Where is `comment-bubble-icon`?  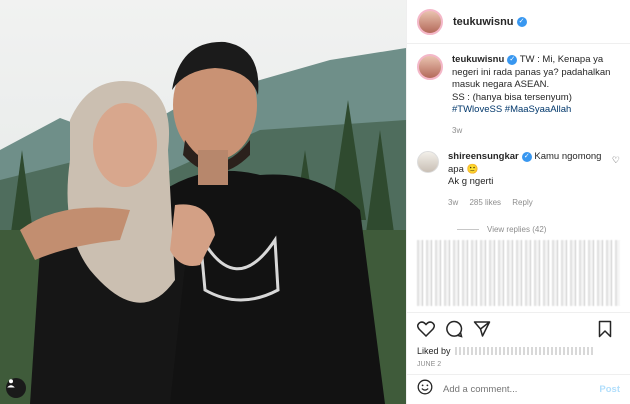 comment-bubble-icon is located at coordinates (454, 329).